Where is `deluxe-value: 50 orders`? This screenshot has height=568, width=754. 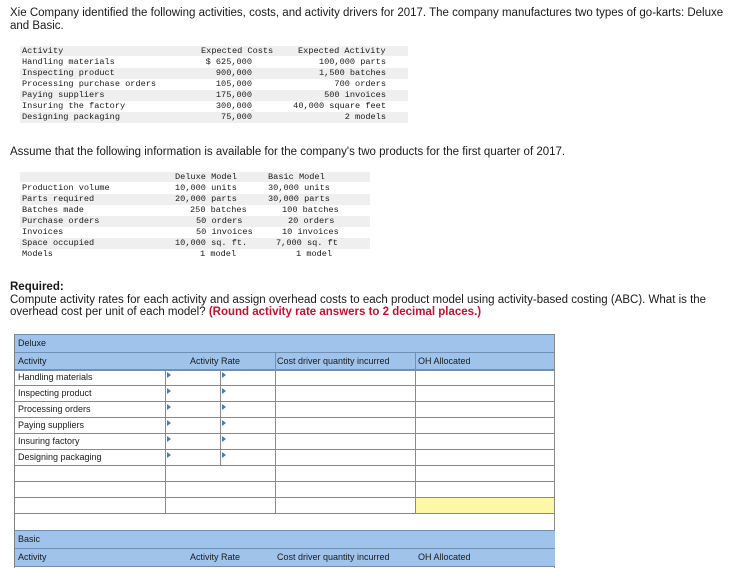 deluxe-value: 50 orders is located at coordinates (219, 221).